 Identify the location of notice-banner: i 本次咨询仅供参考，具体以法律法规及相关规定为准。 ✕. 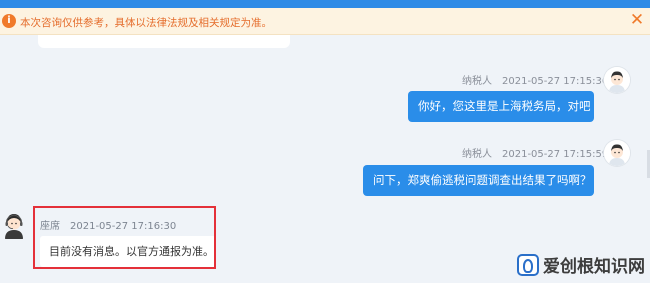
(325, 21).